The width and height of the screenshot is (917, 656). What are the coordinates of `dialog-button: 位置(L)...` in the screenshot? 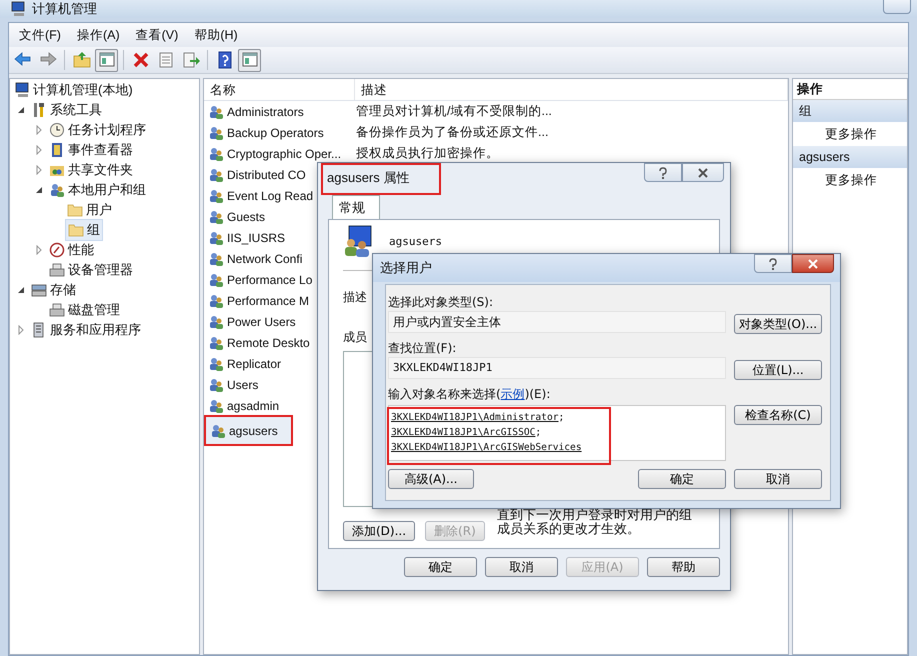 It's located at (778, 370).